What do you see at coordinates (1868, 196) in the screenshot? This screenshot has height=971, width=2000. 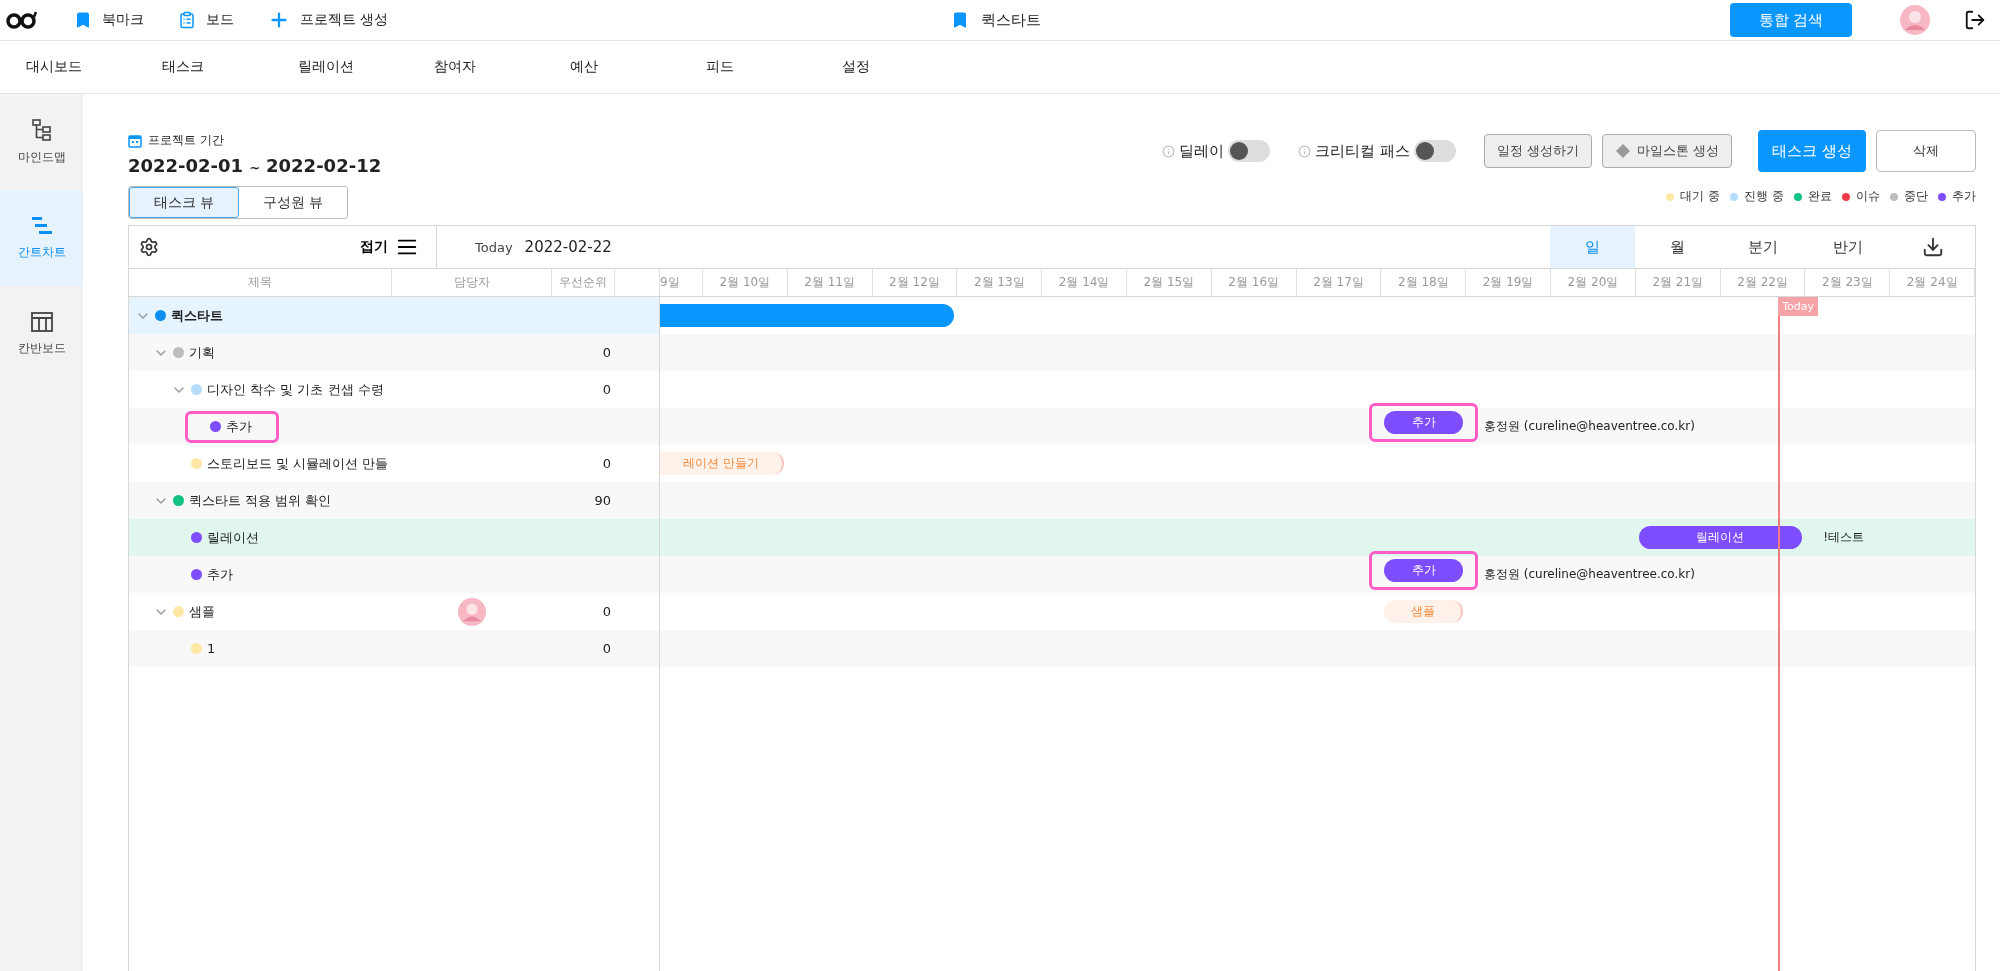 I see `legend-label: 이슈` at bounding box center [1868, 196].